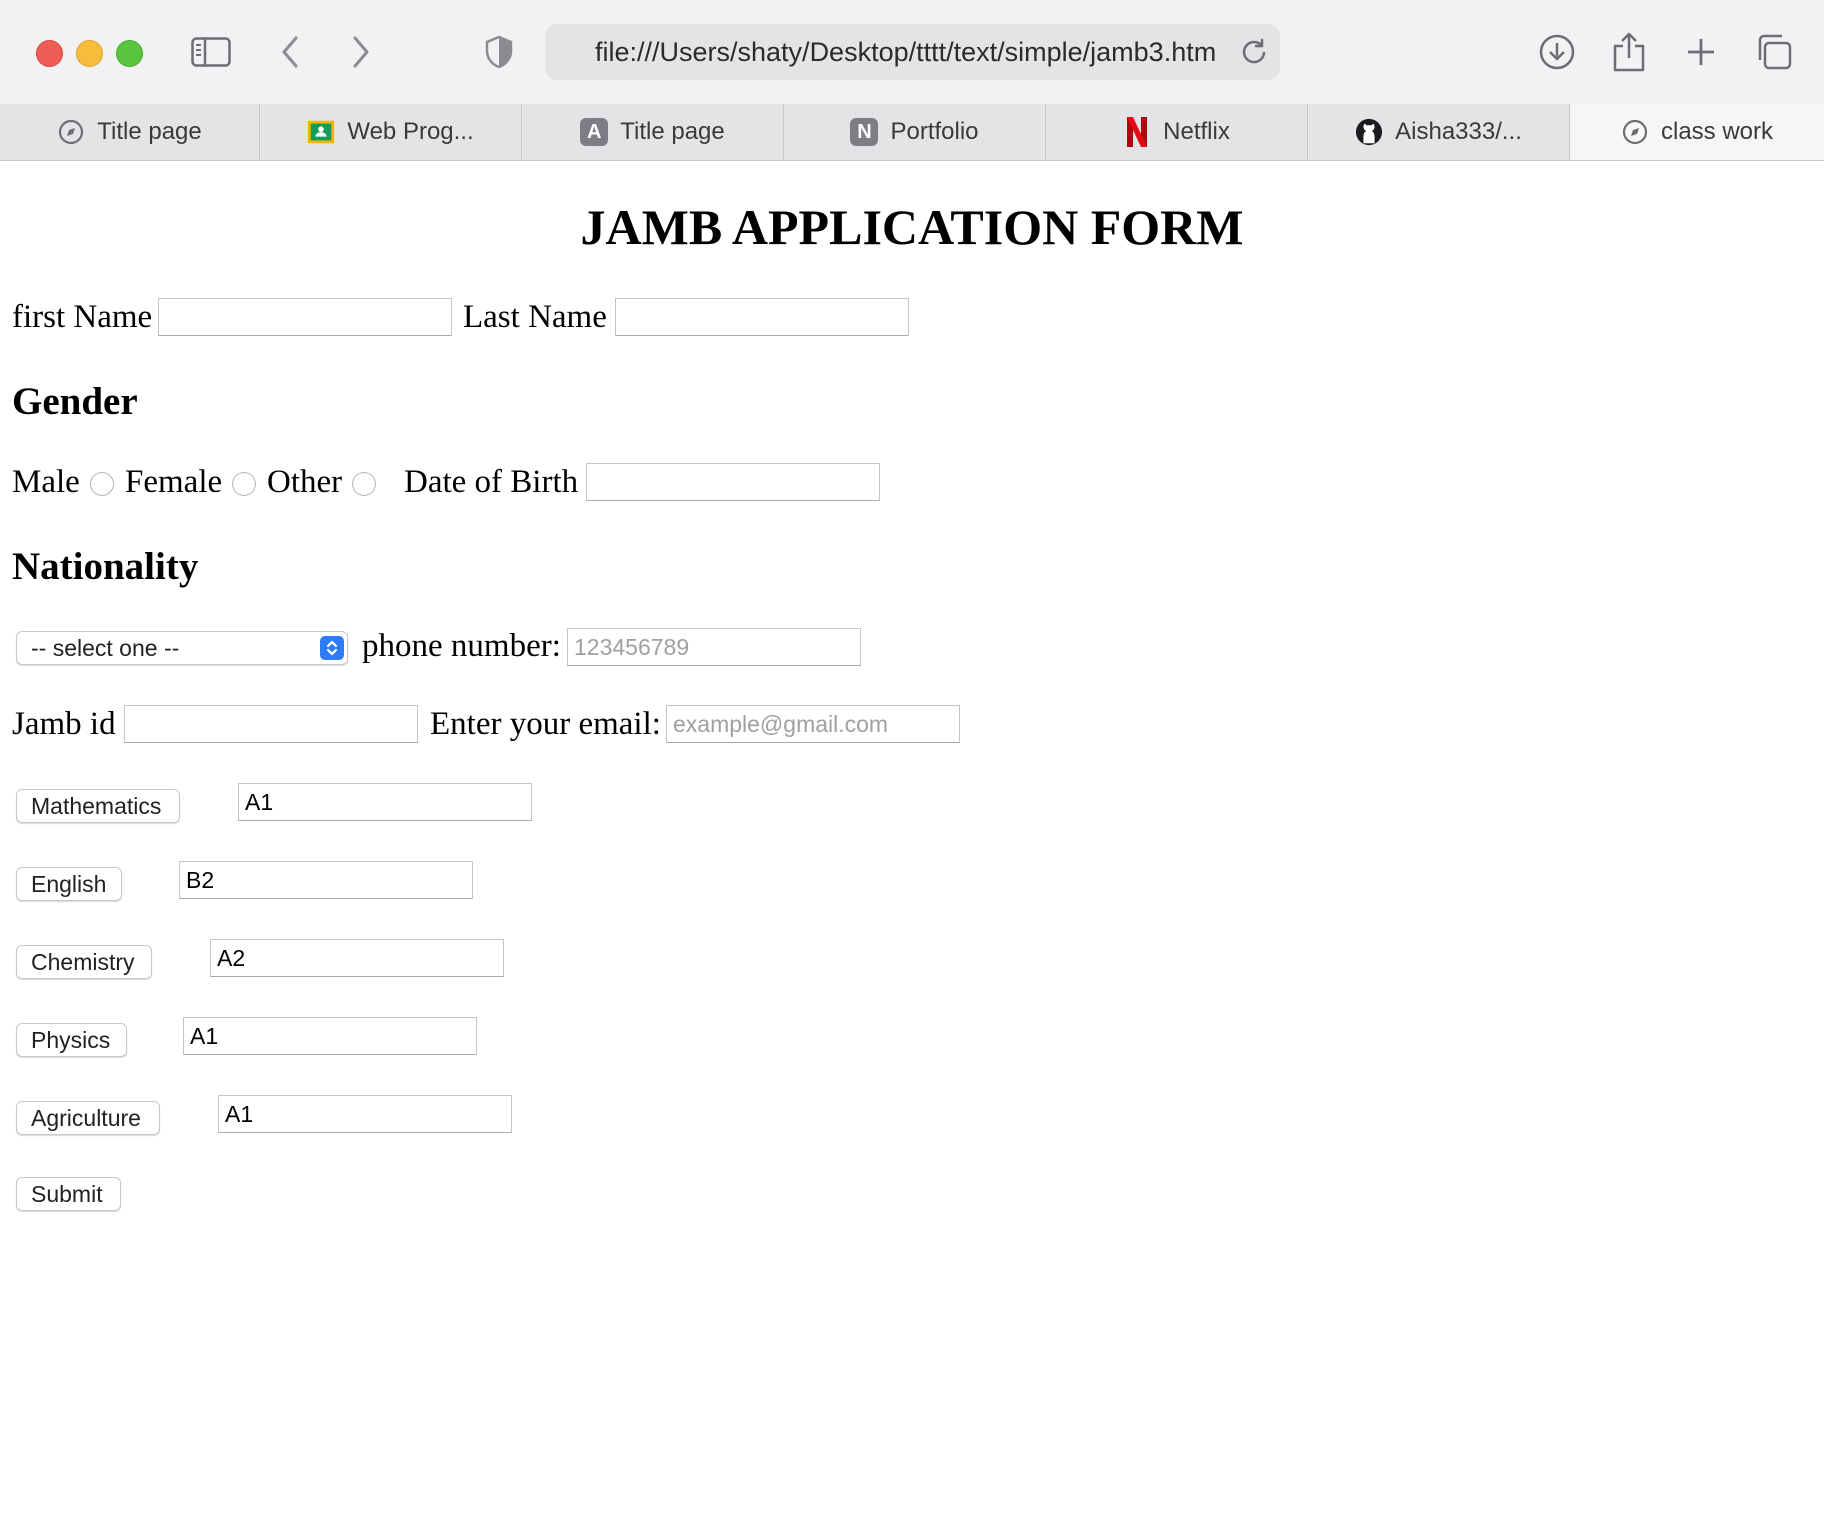 This screenshot has height=1518, width=1824. I want to click on tab-label: class work, so click(1717, 131).